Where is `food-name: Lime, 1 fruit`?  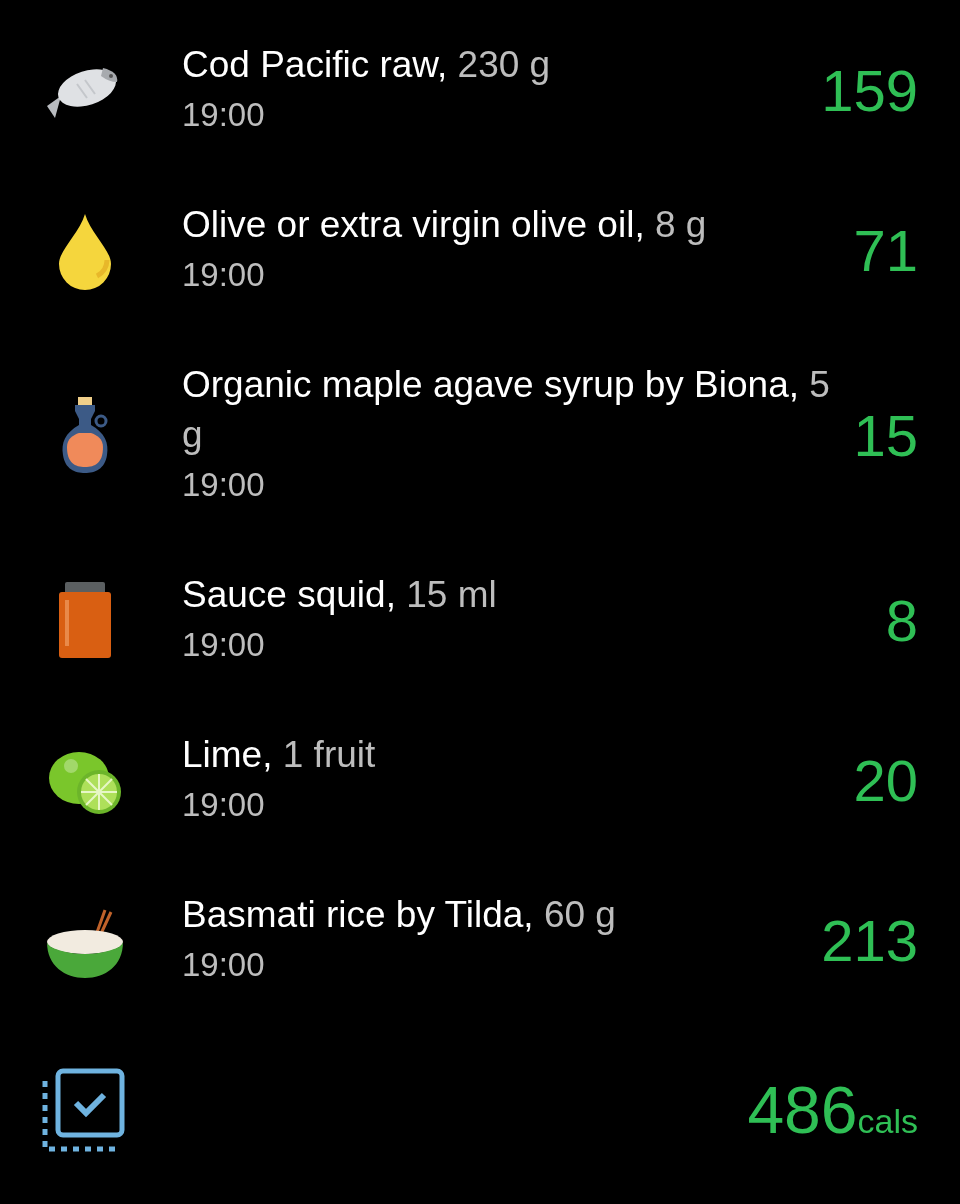 food-name: Lime, 1 fruit is located at coordinates (279, 755).